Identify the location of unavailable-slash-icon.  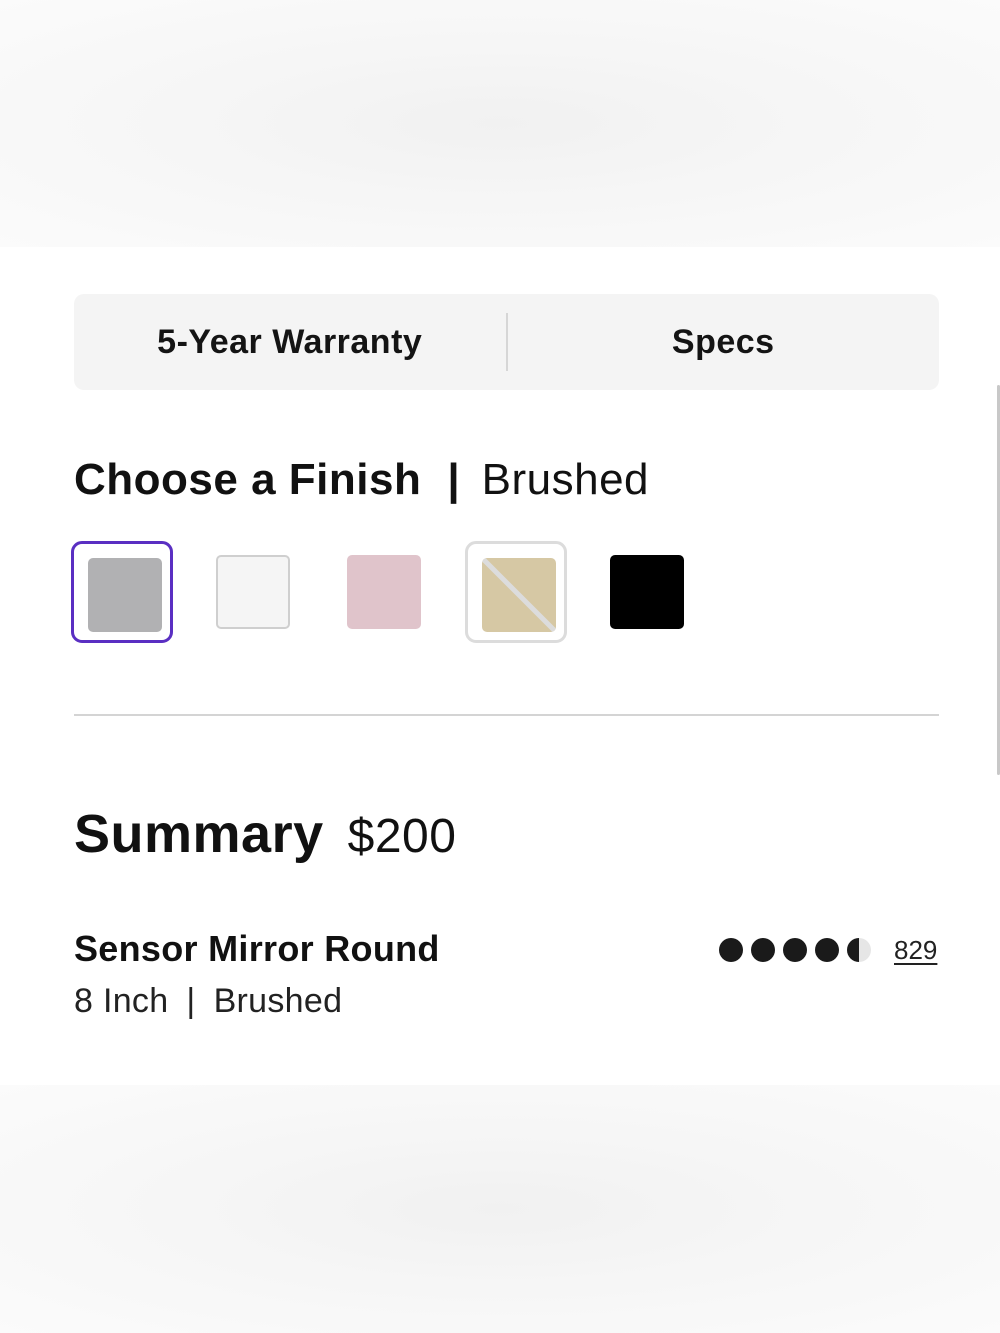
(519, 595).